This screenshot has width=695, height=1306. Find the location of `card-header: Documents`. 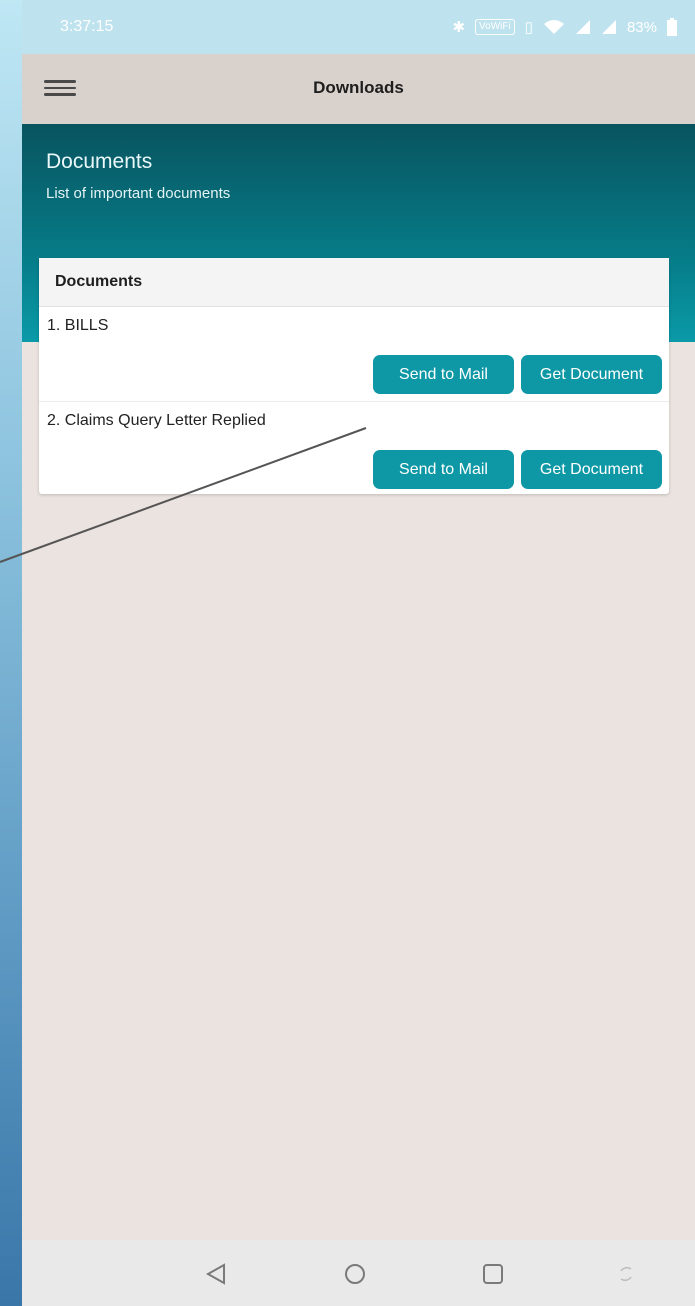

card-header: Documents is located at coordinates (354, 282).